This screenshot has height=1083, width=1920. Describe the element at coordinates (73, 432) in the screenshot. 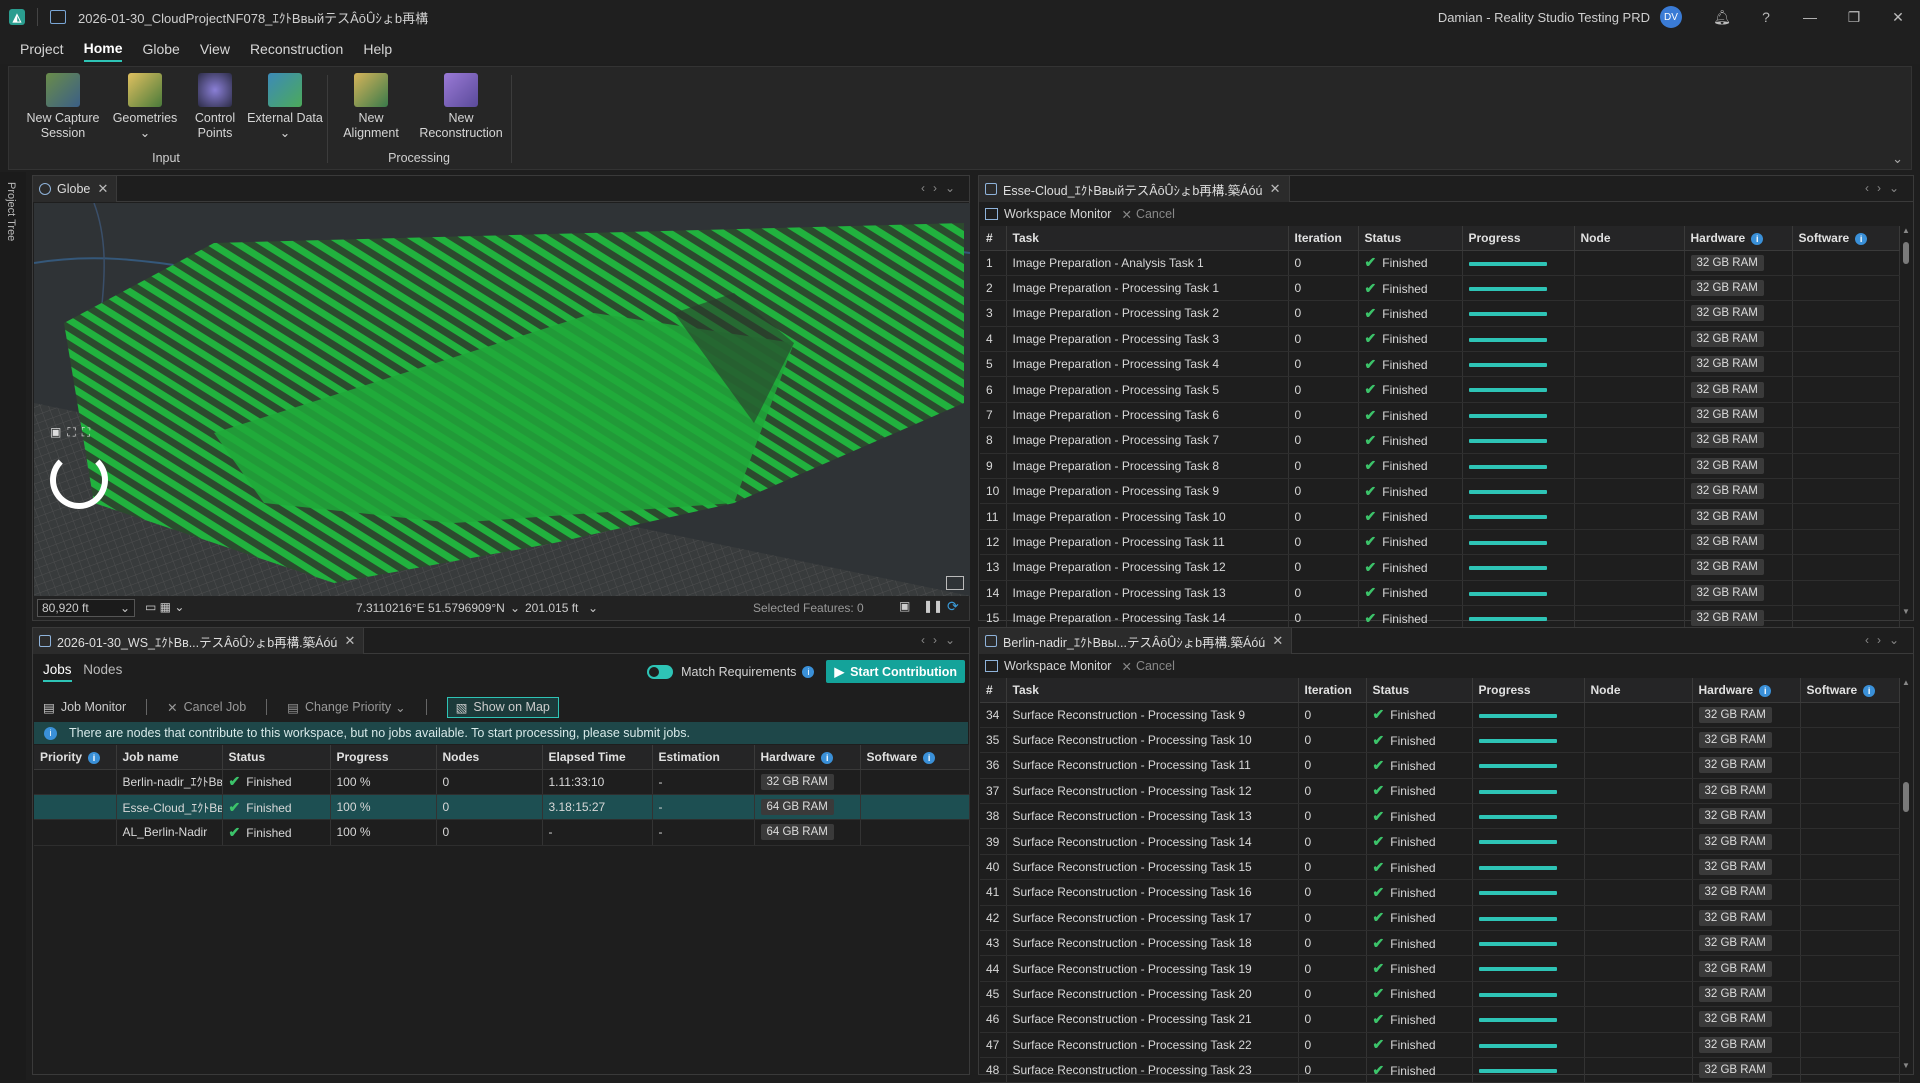

I see `view-tools-icon: ▣⛶⛶` at that location.